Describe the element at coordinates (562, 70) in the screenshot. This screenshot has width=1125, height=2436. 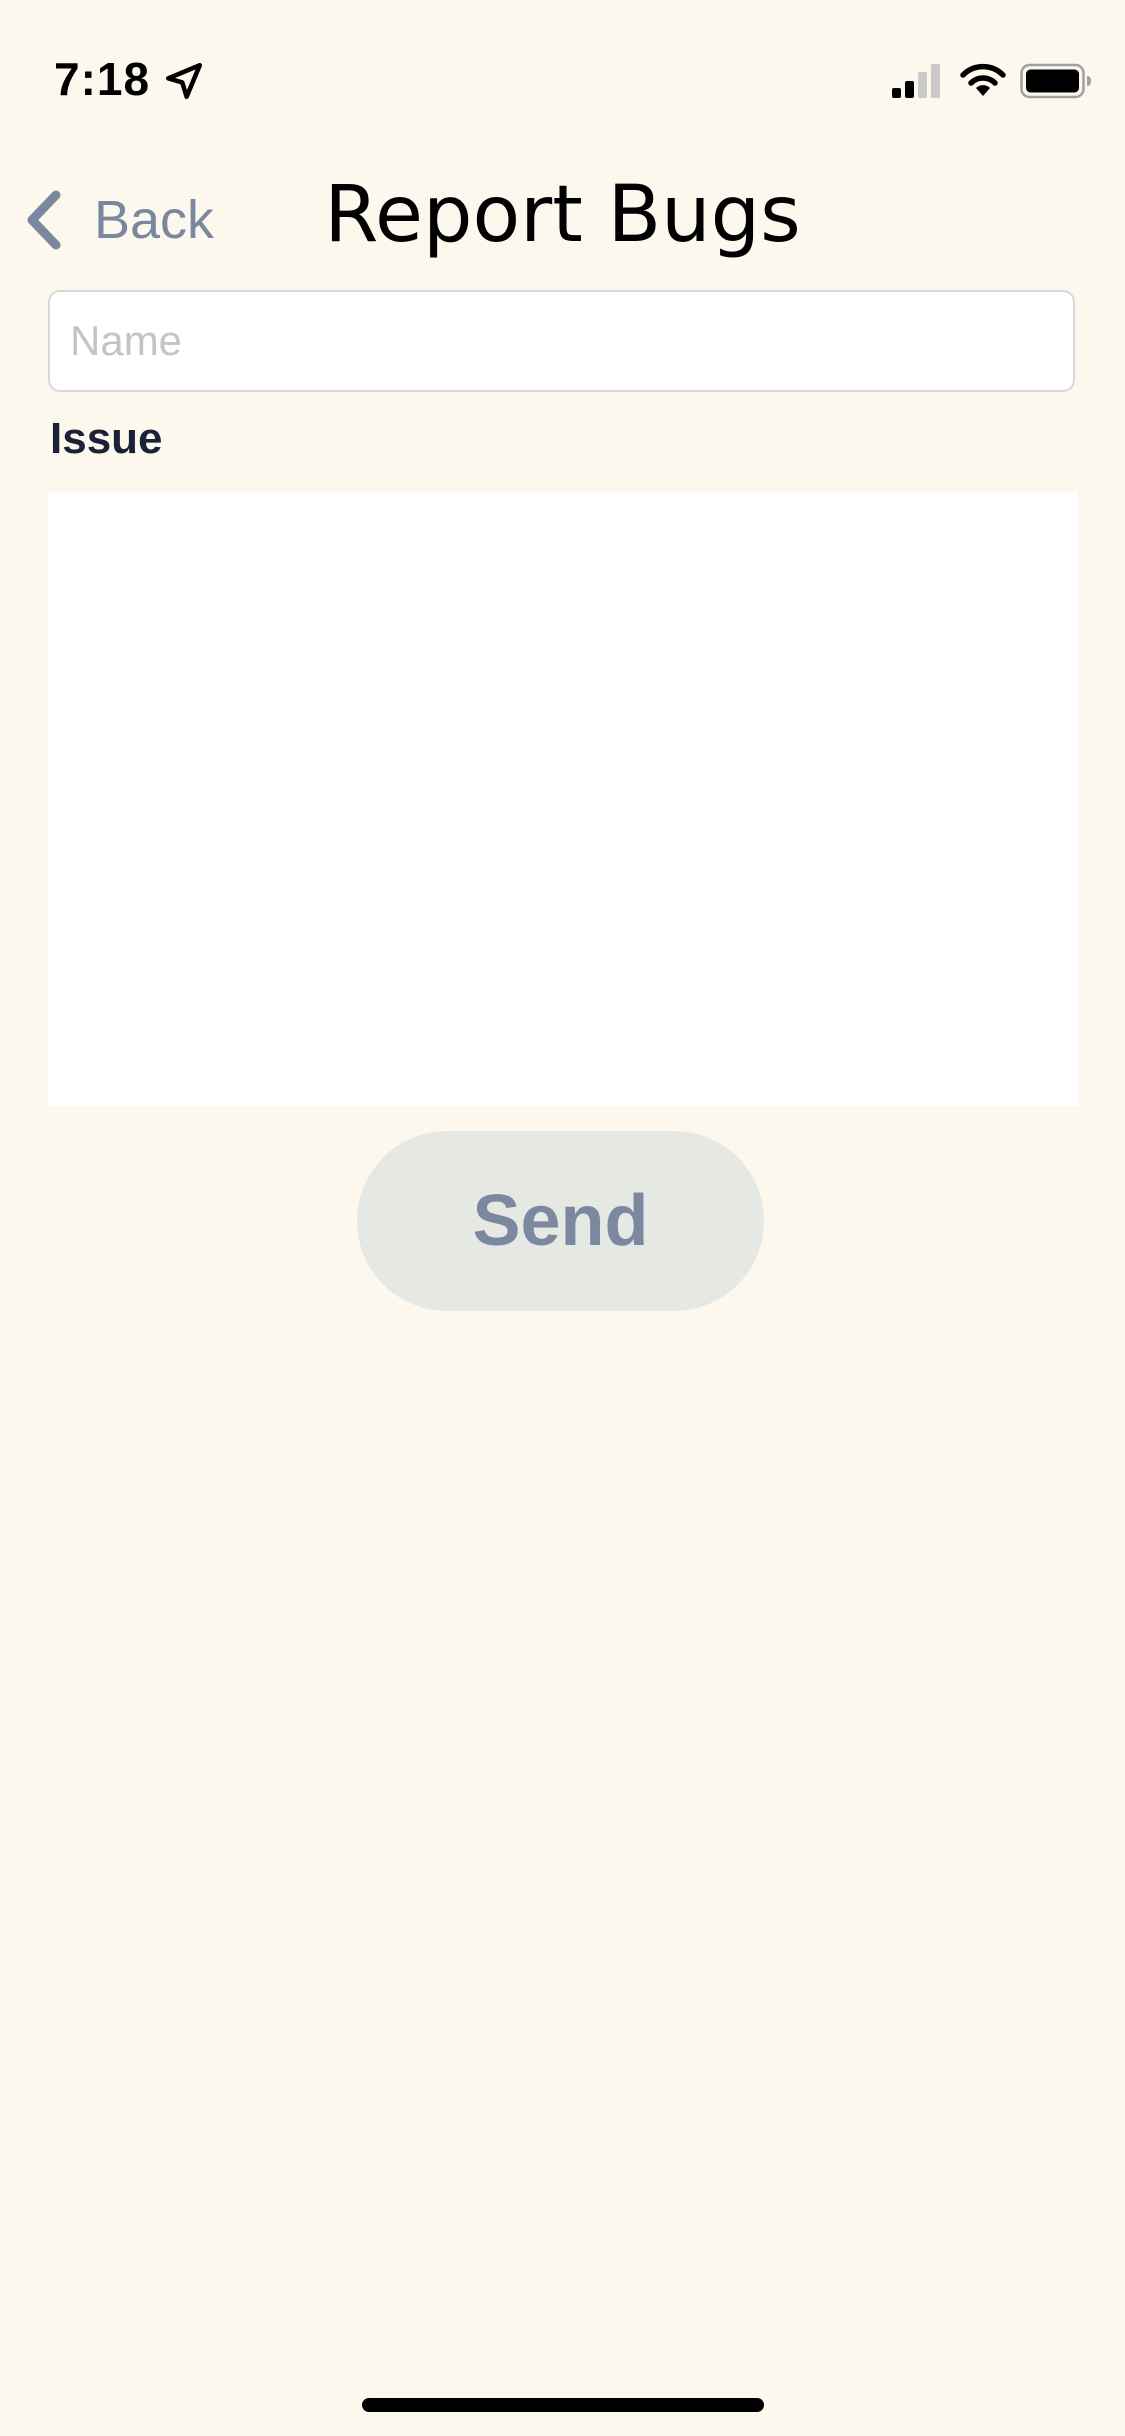
I see `status-bar: 7:18` at that location.